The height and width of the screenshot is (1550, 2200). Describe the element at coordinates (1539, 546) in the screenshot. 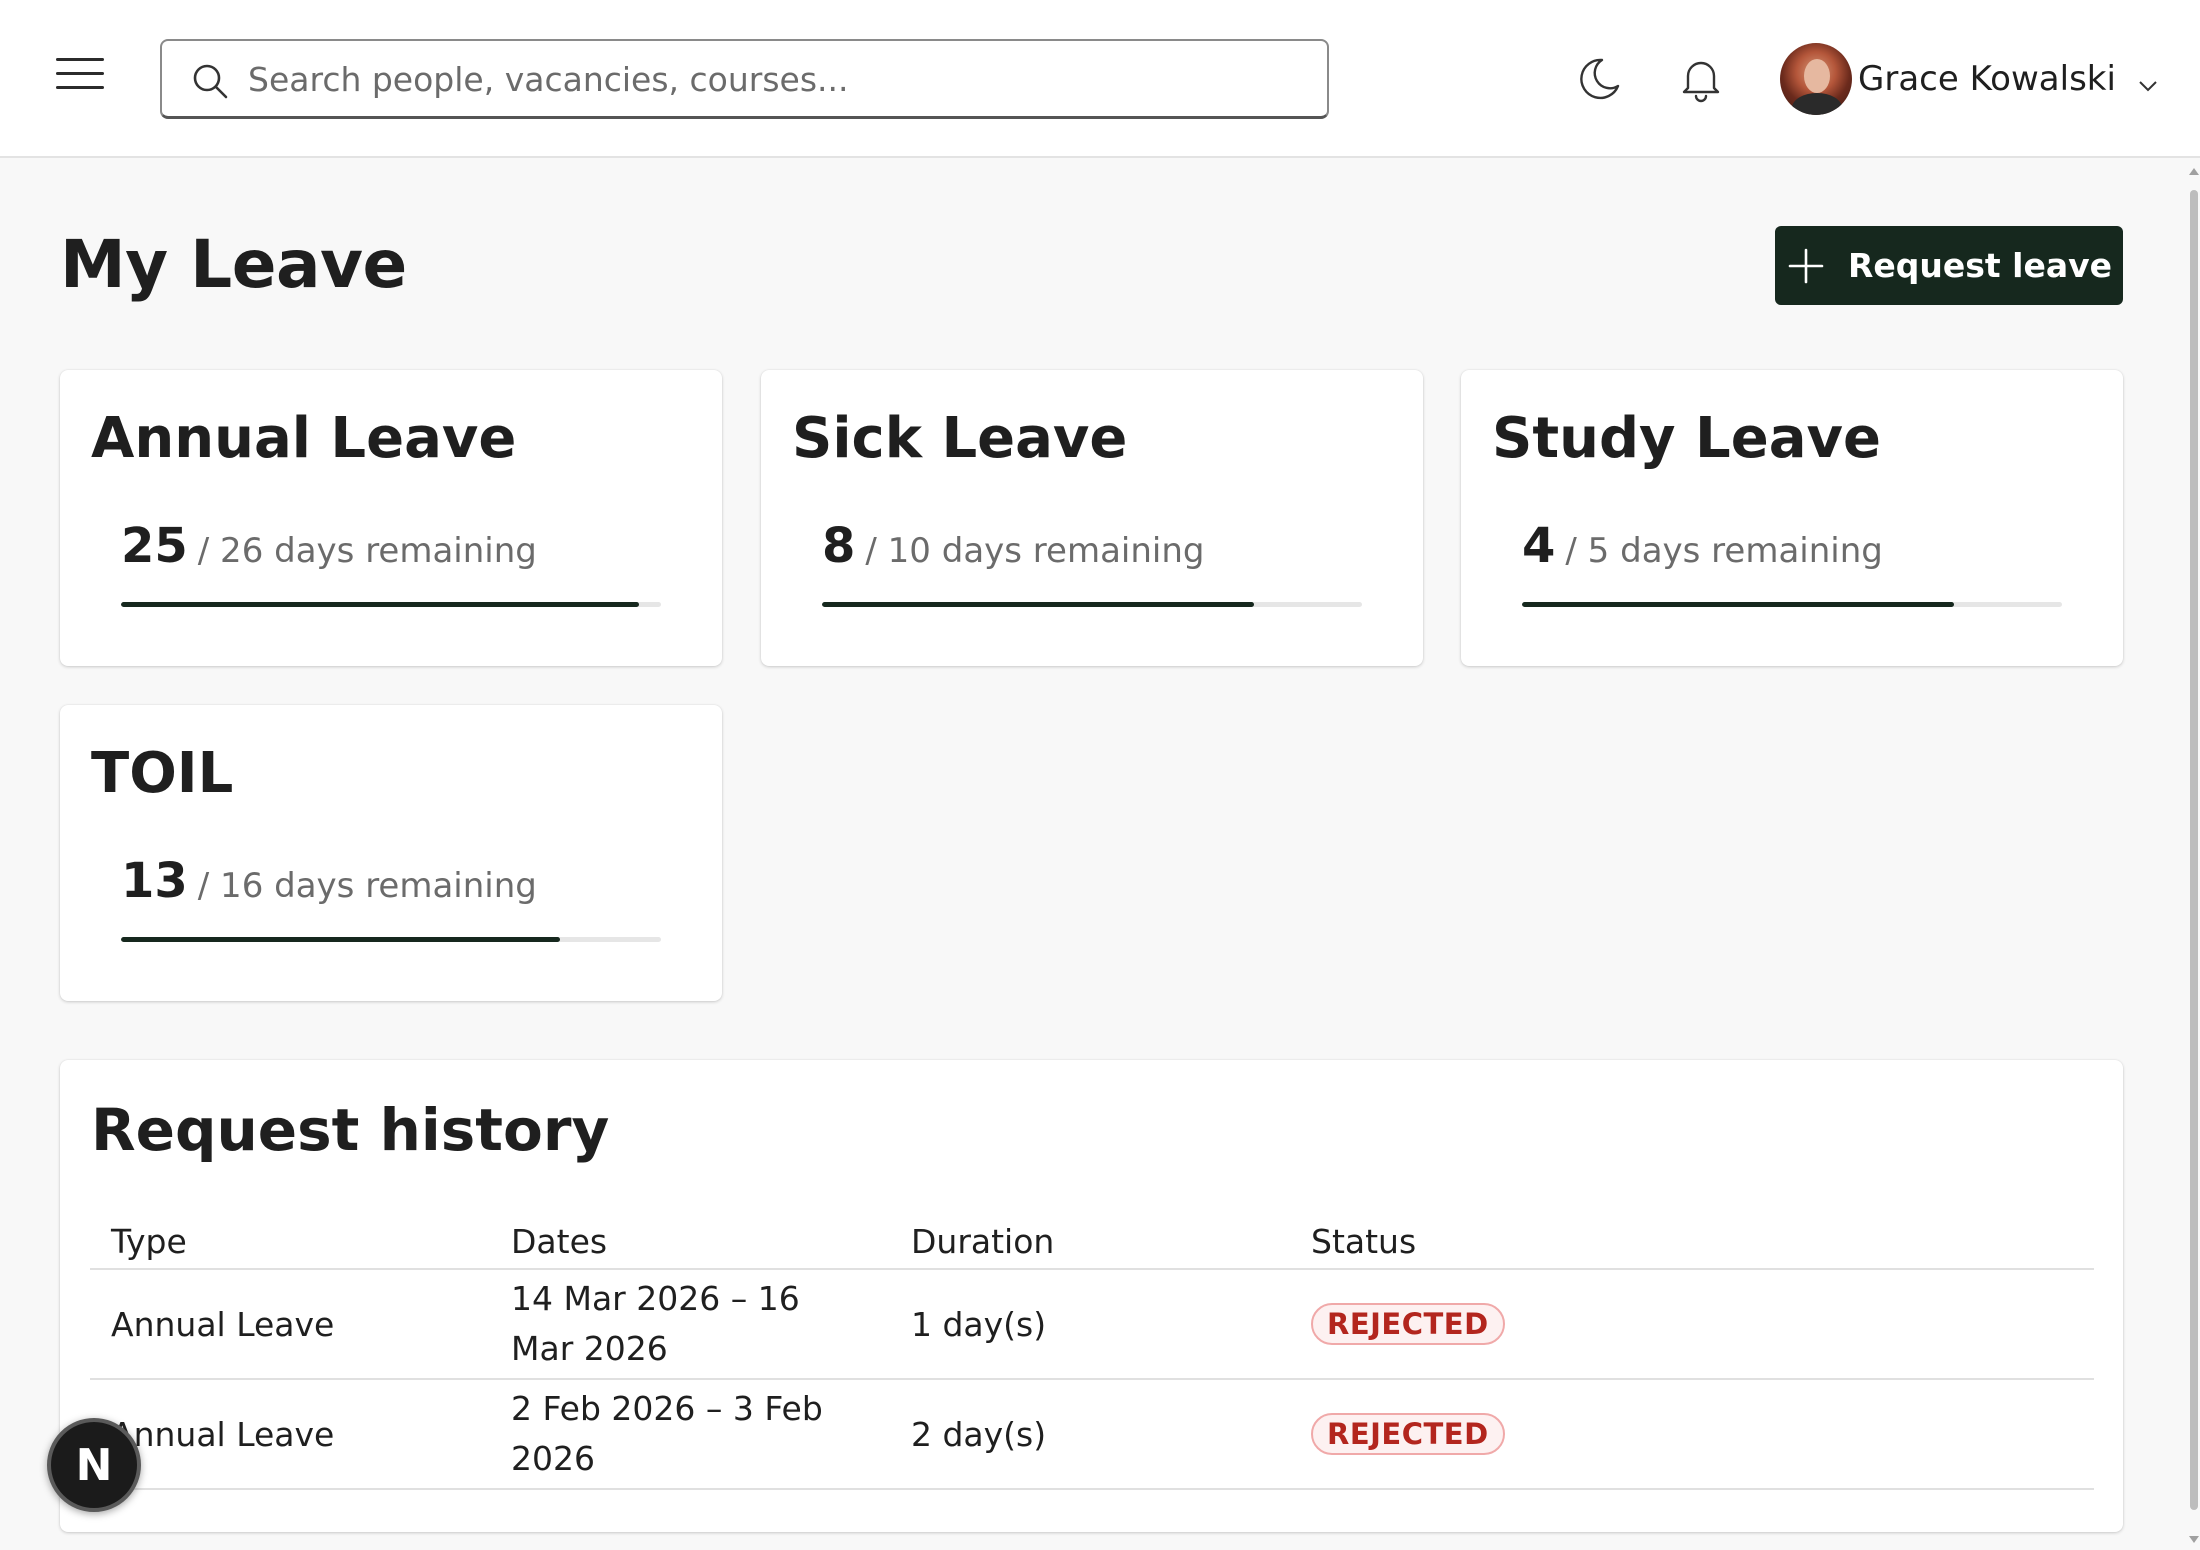

I see `days-remaining-value: 4` at that location.